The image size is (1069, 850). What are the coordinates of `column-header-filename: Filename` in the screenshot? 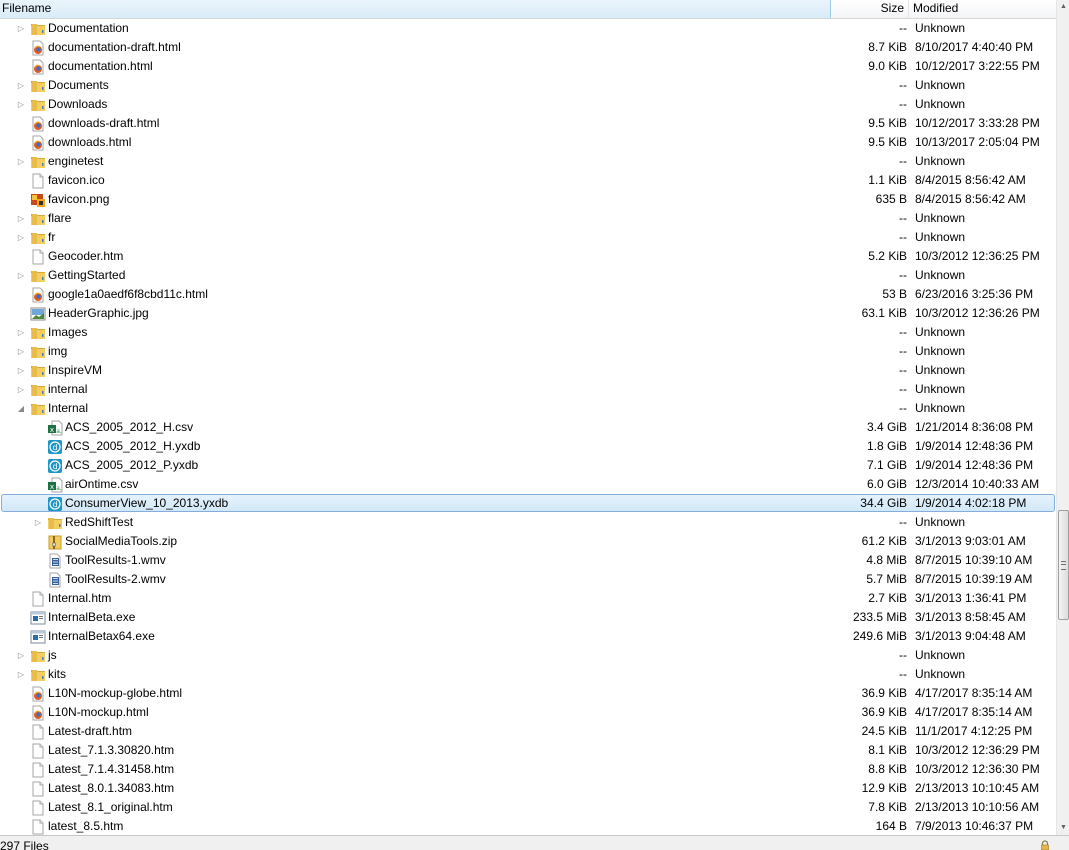 It's located at (415, 9).